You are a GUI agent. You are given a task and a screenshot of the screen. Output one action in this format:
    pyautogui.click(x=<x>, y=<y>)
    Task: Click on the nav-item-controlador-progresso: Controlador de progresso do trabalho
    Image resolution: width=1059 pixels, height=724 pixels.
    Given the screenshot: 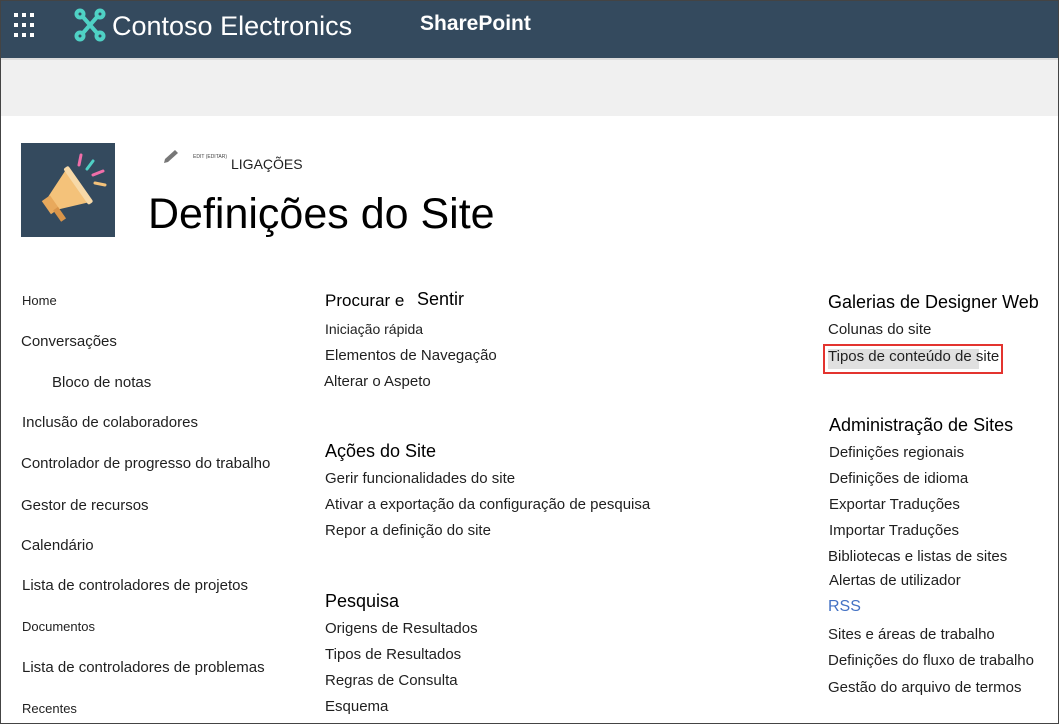 What is the action you would take?
    pyautogui.click(x=145, y=463)
    